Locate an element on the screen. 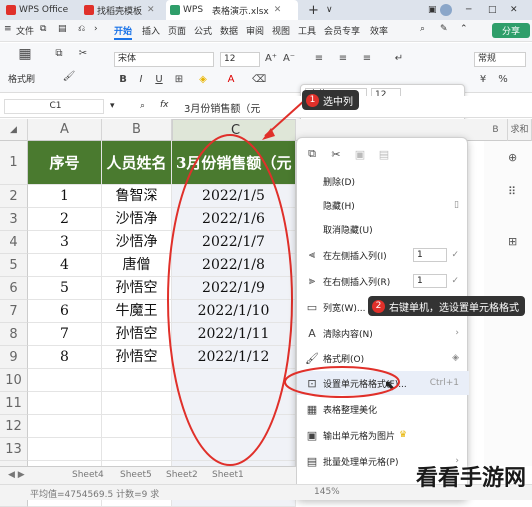 The width and height of the screenshot is (532, 507). side-apps-icon: ⊞ is located at coordinates (512, 241).